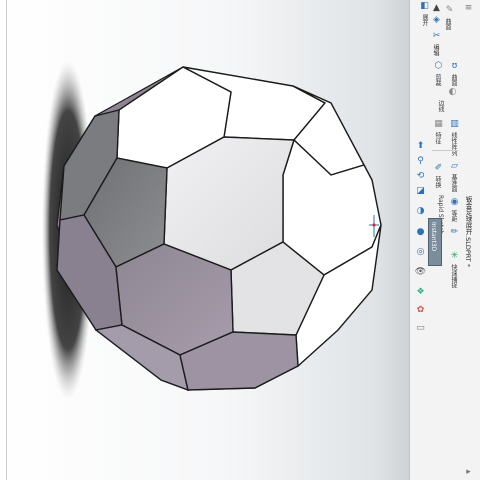 This screenshot has height=480, width=480. I want to click on zoom-icon: ⚲, so click(420, 161).